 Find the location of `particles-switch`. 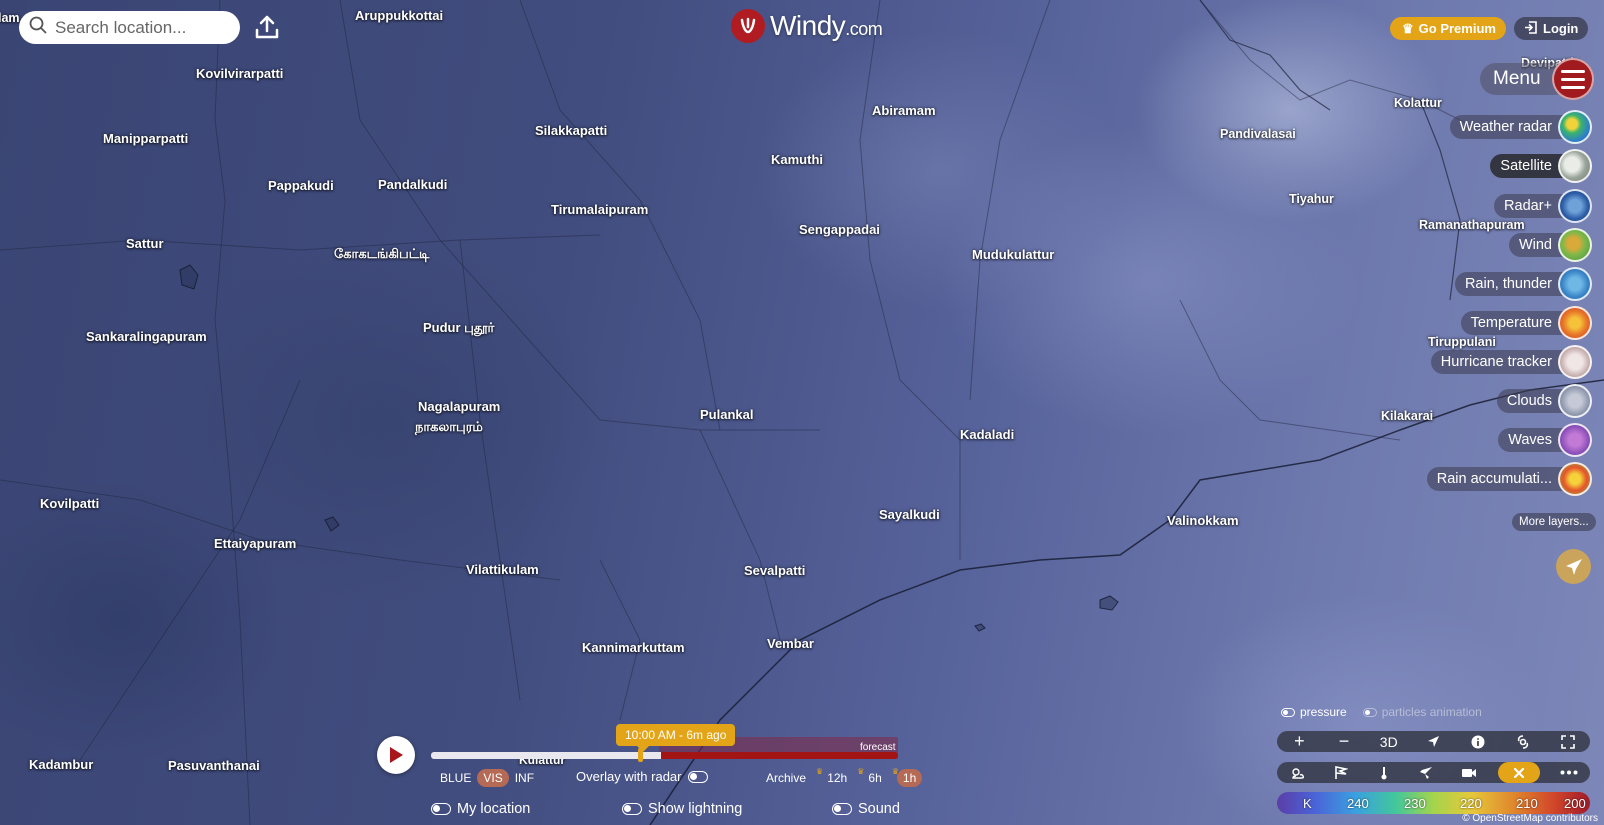

particles-switch is located at coordinates (1369, 712).